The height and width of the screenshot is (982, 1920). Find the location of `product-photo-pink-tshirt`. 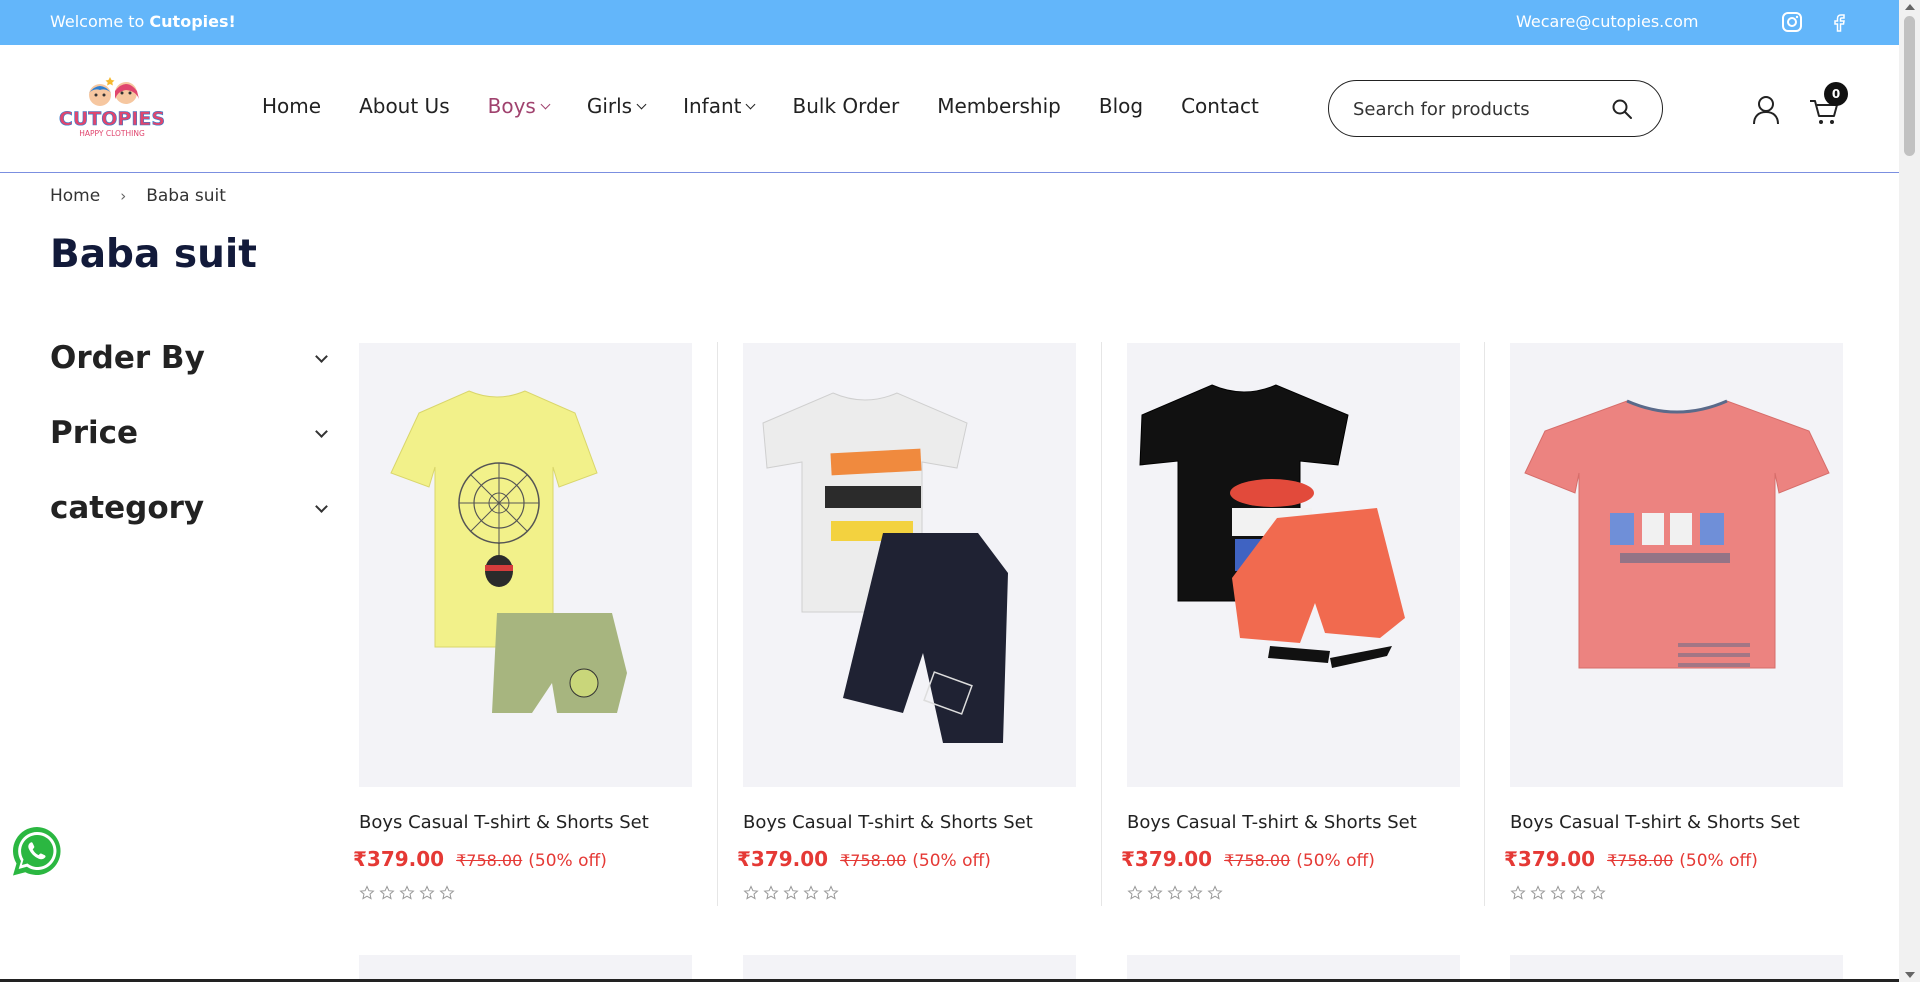

product-photo-pink-tshirt is located at coordinates (1677, 534).